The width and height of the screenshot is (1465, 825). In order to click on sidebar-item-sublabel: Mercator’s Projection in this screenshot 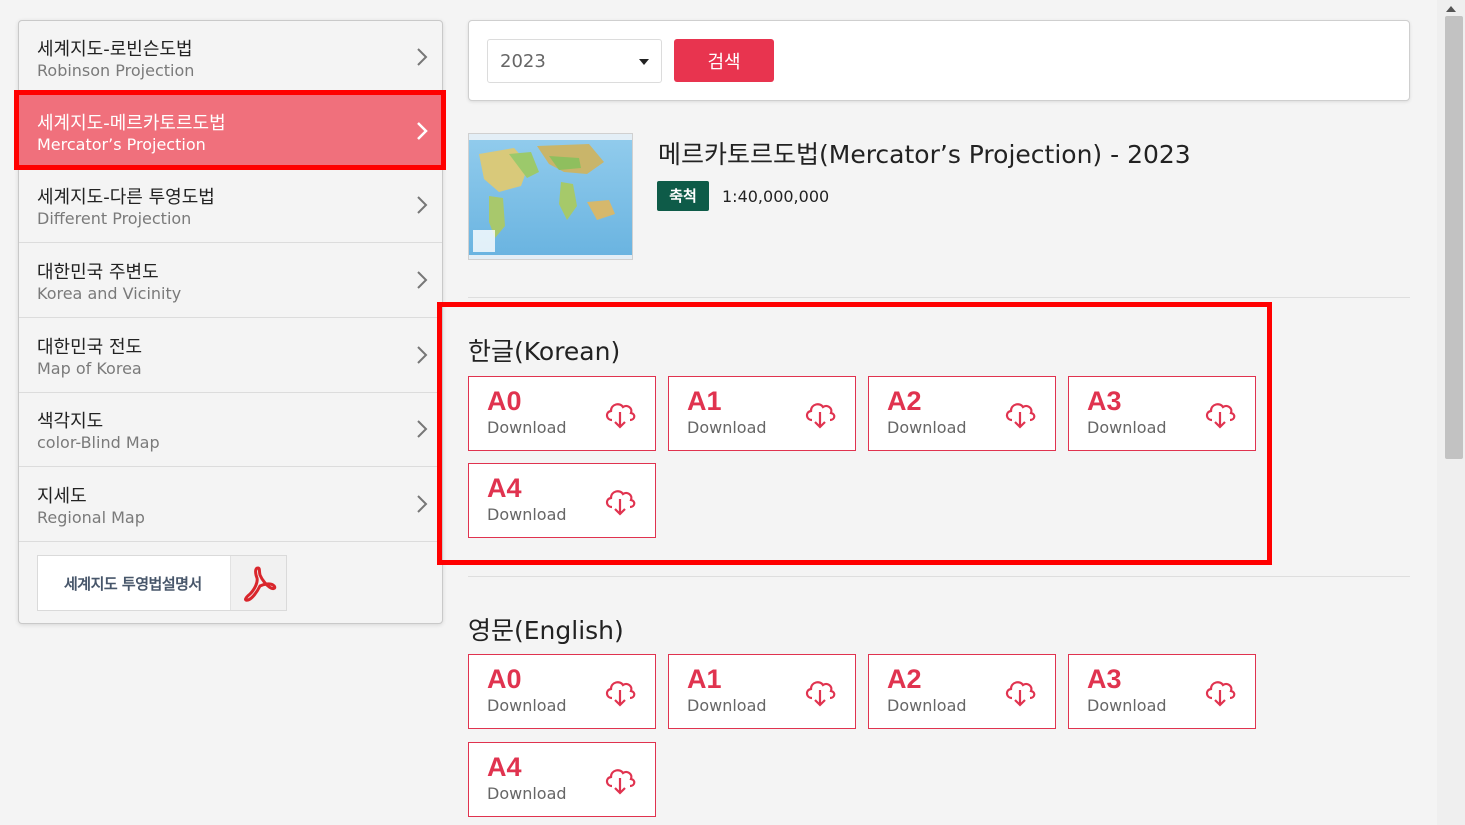, I will do `click(121, 144)`.